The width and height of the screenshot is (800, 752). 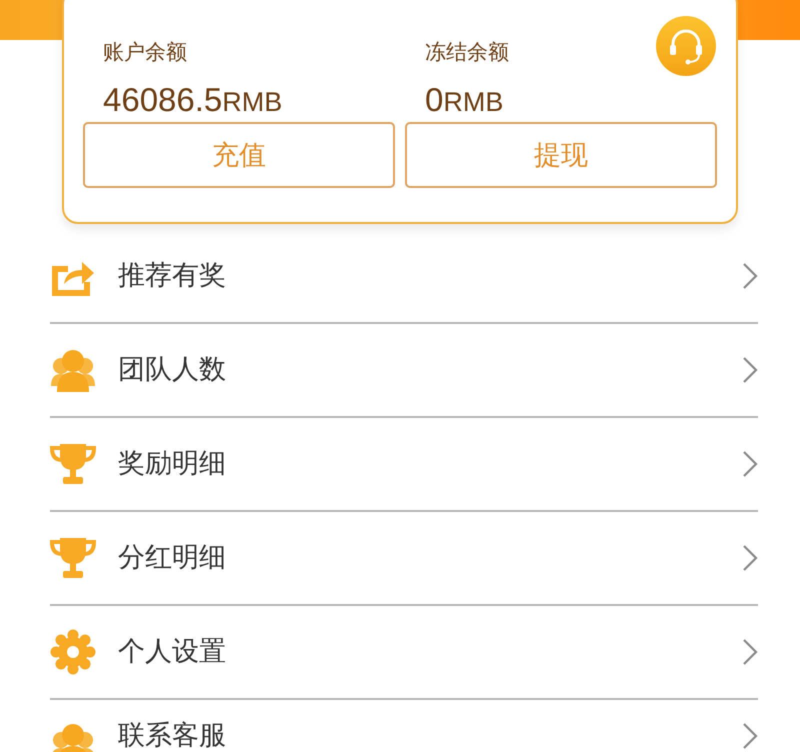 I want to click on menu-label: 联系客服, so click(x=172, y=735).